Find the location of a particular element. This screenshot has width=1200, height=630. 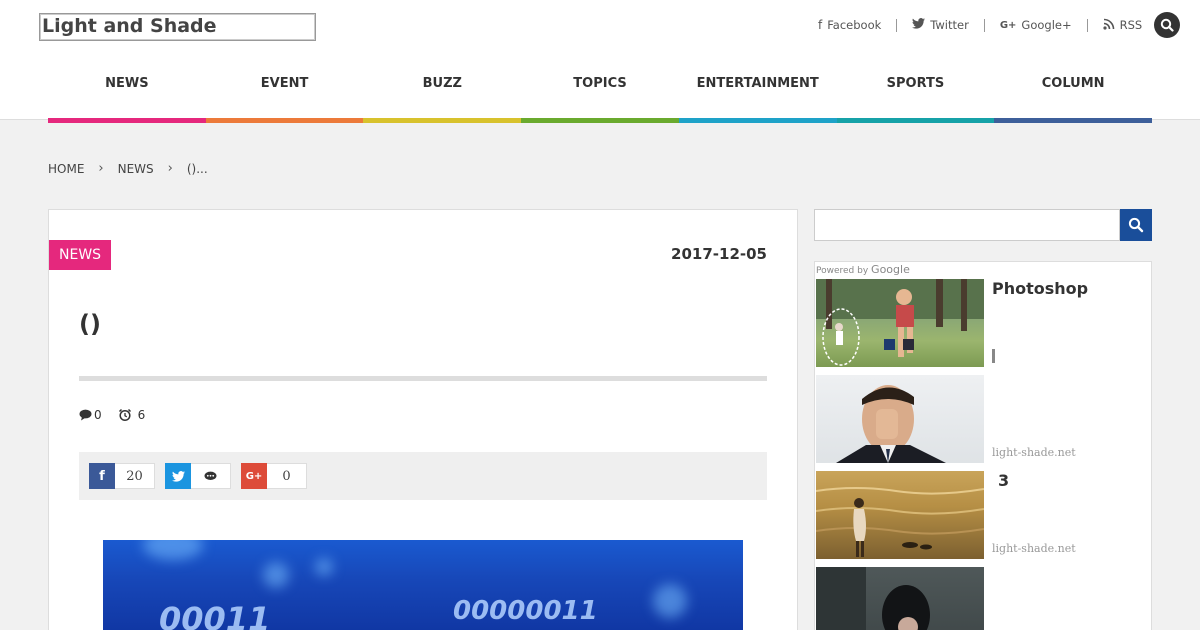

rss-icon is located at coordinates (1109, 25).